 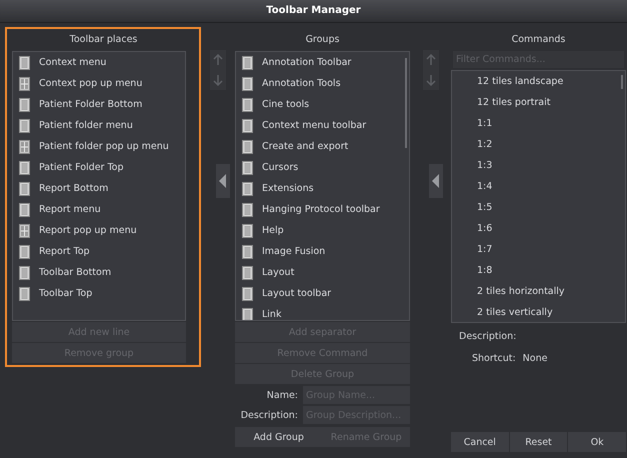 I want to click on list-item: Patient folder pop up menu, so click(x=99, y=146).